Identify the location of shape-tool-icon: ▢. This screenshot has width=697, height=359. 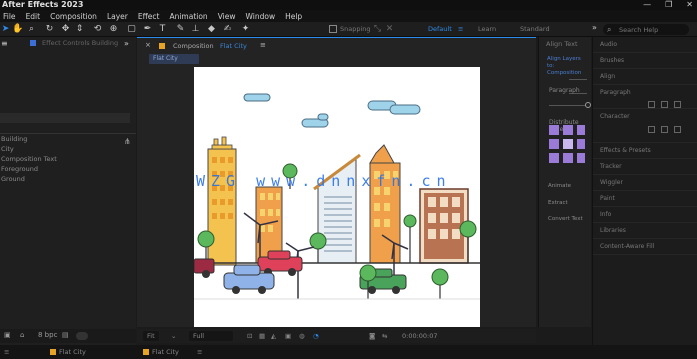
(131, 29).